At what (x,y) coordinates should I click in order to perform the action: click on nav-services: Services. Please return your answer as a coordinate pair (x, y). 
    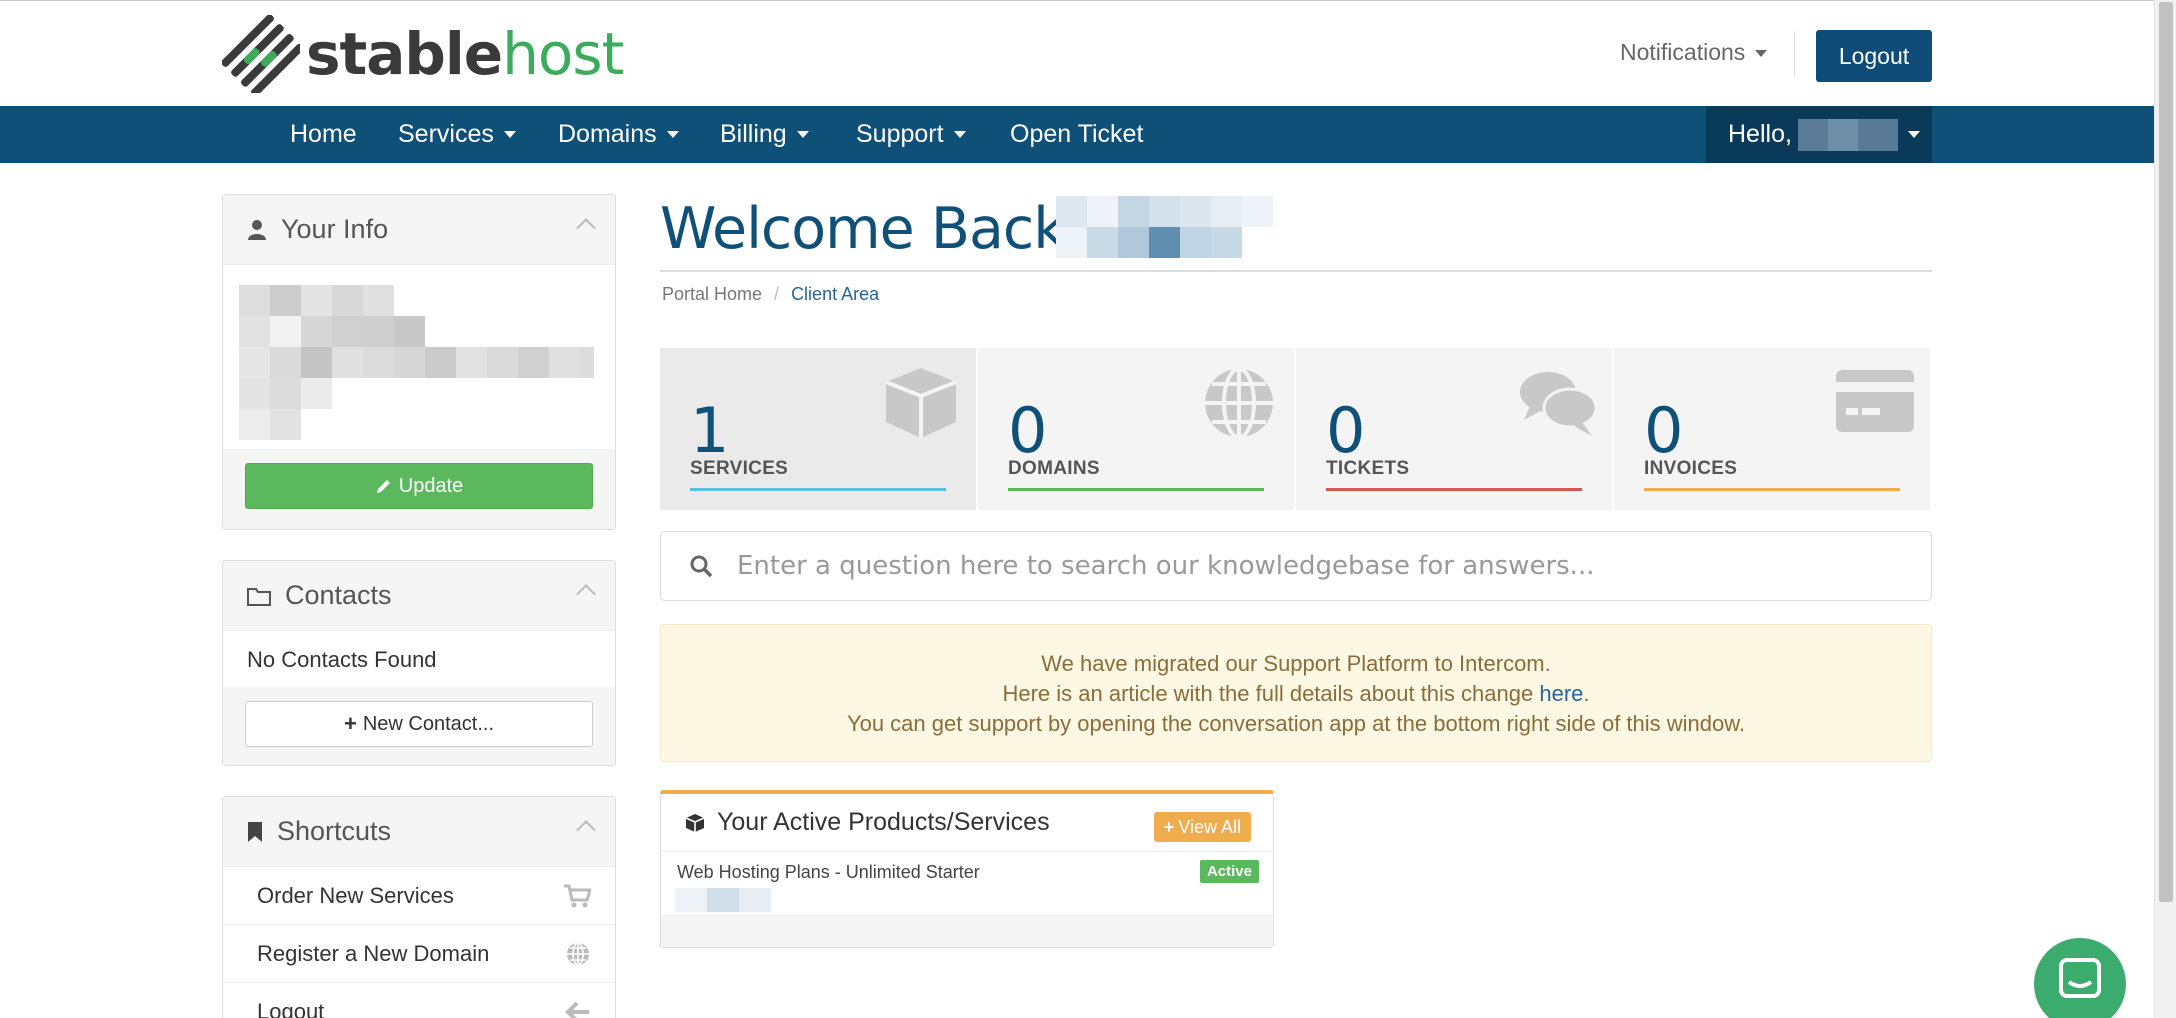
    Looking at the image, I should click on (457, 134).